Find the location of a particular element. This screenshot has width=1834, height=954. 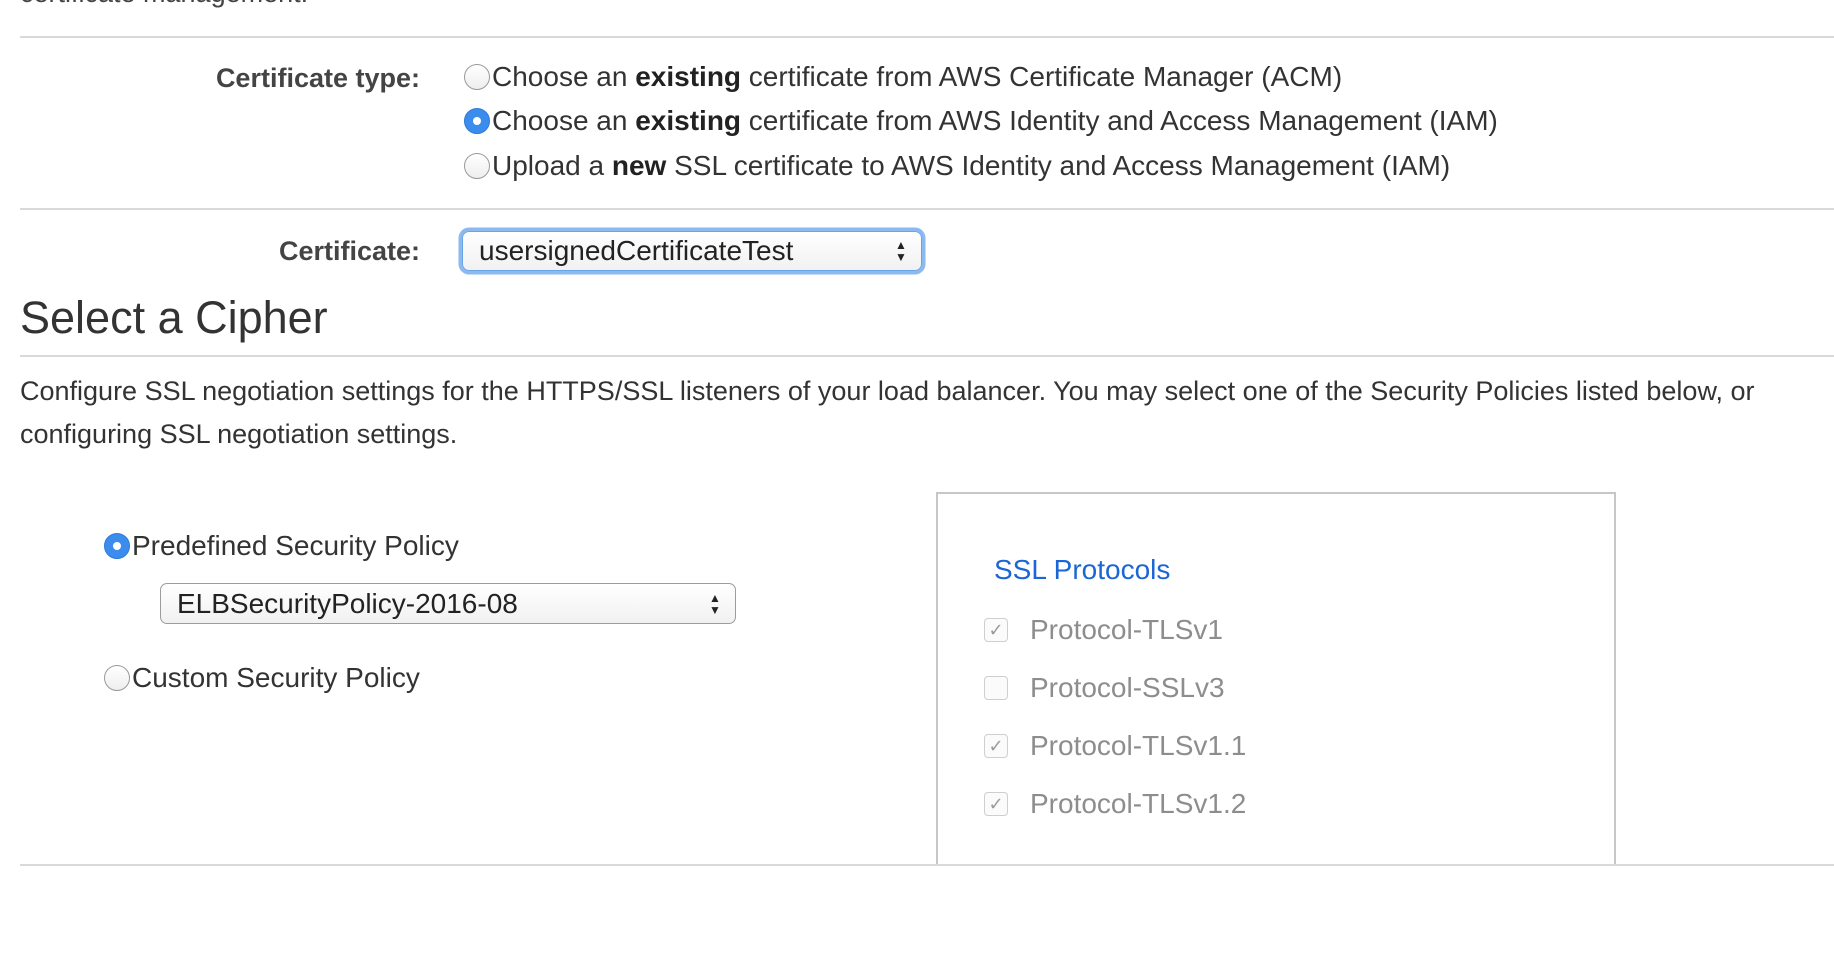

predefined-policy-select: ELBSecurityPolicy-2016-08 ▲ ▼ is located at coordinates (448, 603).